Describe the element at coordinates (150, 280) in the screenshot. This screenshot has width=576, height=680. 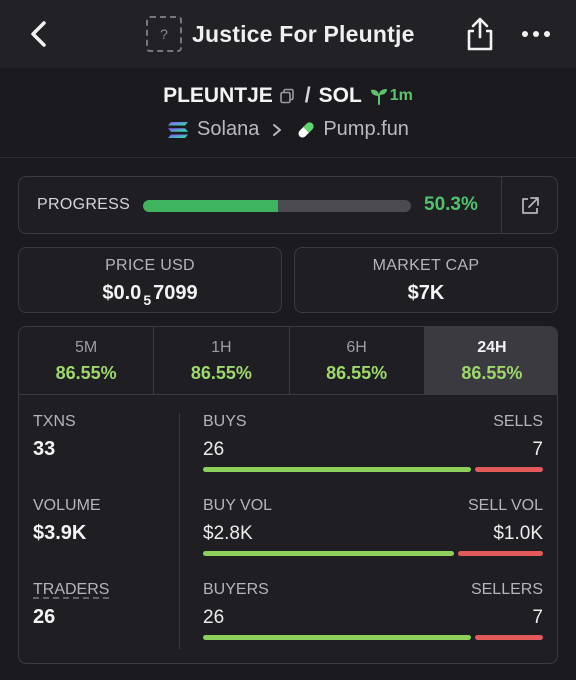
I see `price-usd-card: PRICE USD $0.0 5 7099` at that location.